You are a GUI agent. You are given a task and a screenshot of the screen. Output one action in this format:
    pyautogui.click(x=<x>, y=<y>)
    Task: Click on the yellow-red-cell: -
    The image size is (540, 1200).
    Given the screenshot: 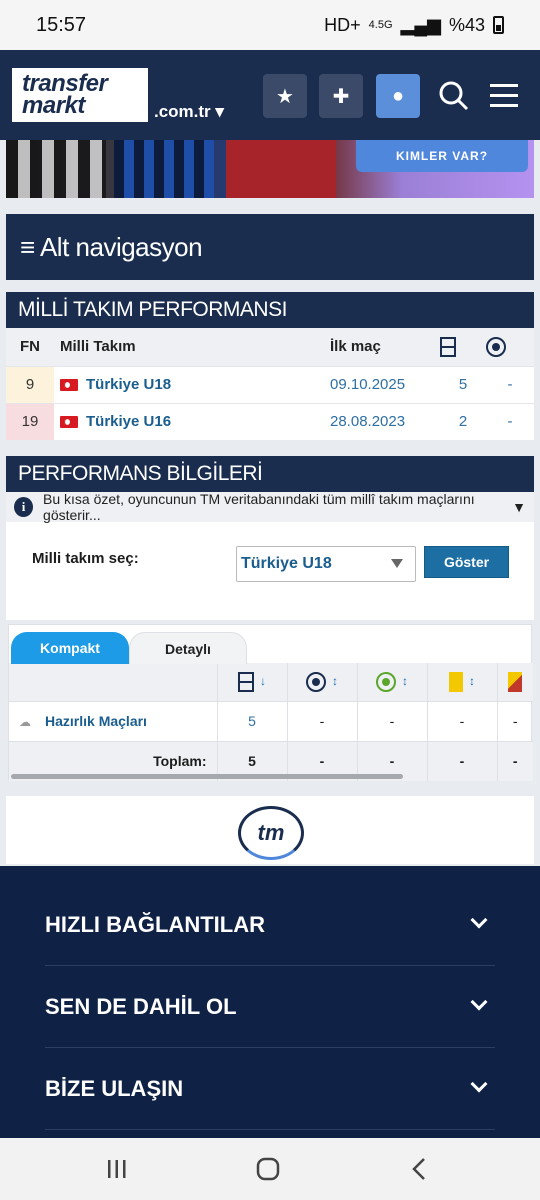 What is the action you would take?
    pyautogui.click(x=514, y=720)
    